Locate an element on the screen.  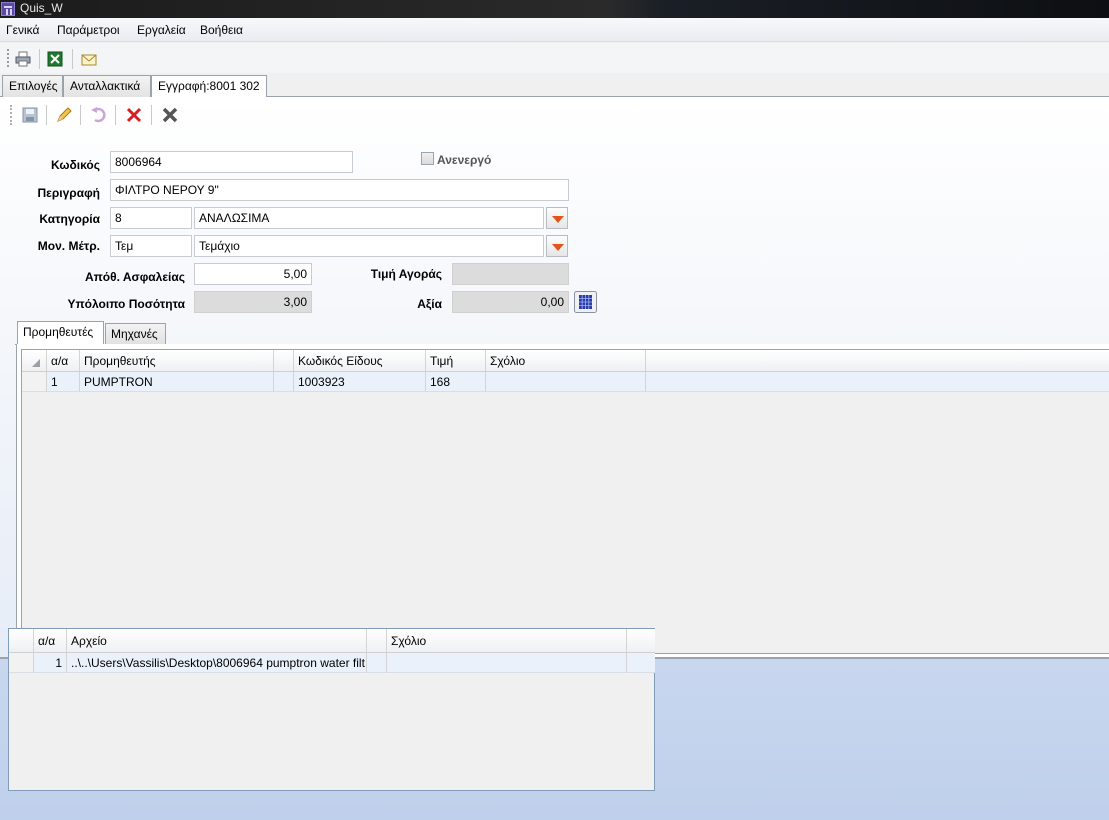
app-icon is located at coordinates (8, 9).